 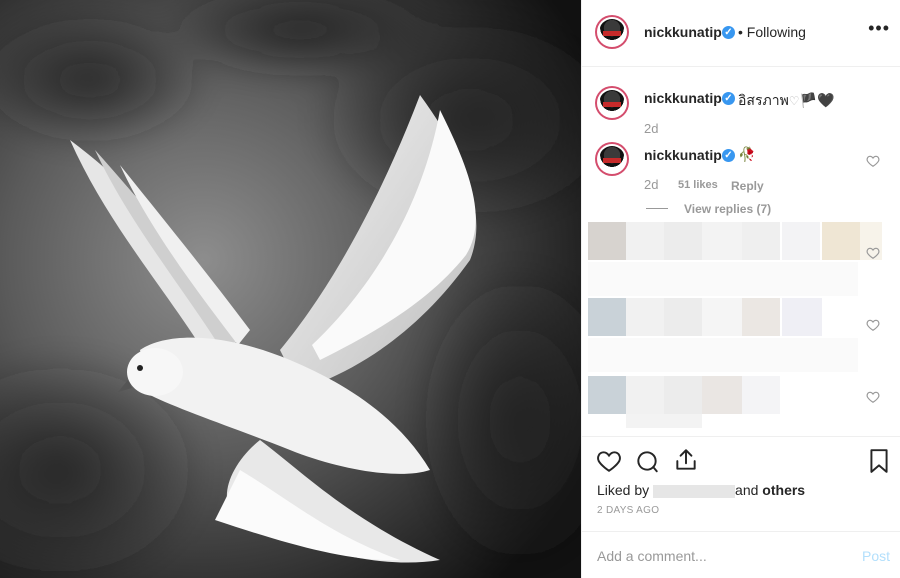 I want to click on post-comment-button: Post, so click(x=876, y=556).